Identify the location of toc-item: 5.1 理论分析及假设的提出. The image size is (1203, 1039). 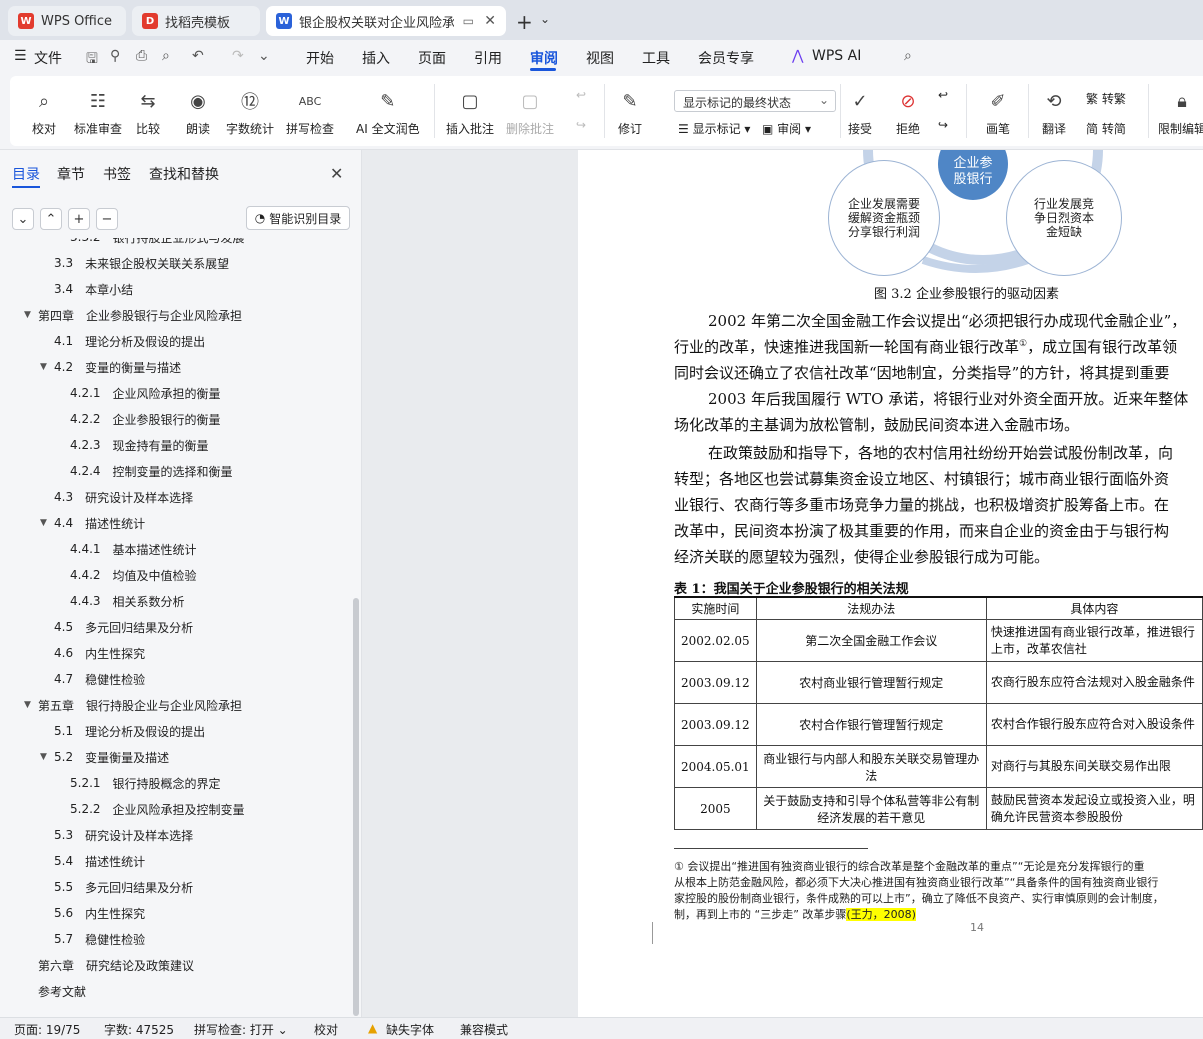
(129, 731).